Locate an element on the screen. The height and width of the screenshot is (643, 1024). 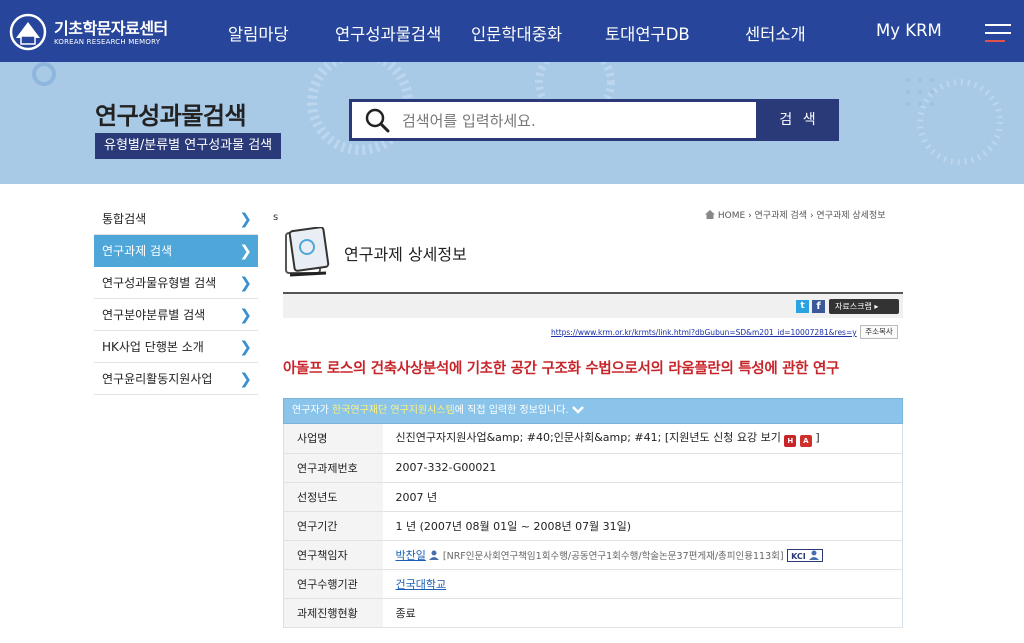
row-value: 1 년 (2007년 08월 01일 ~ 2008년 07월 31일) is located at coordinates (642, 526).